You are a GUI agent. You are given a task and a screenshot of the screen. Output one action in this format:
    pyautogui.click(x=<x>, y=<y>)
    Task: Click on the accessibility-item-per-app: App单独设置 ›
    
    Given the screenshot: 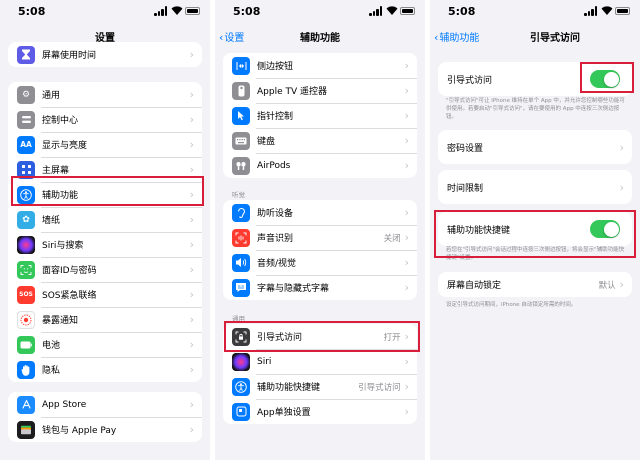 What is the action you would take?
    pyautogui.click(x=320, y=411)
    